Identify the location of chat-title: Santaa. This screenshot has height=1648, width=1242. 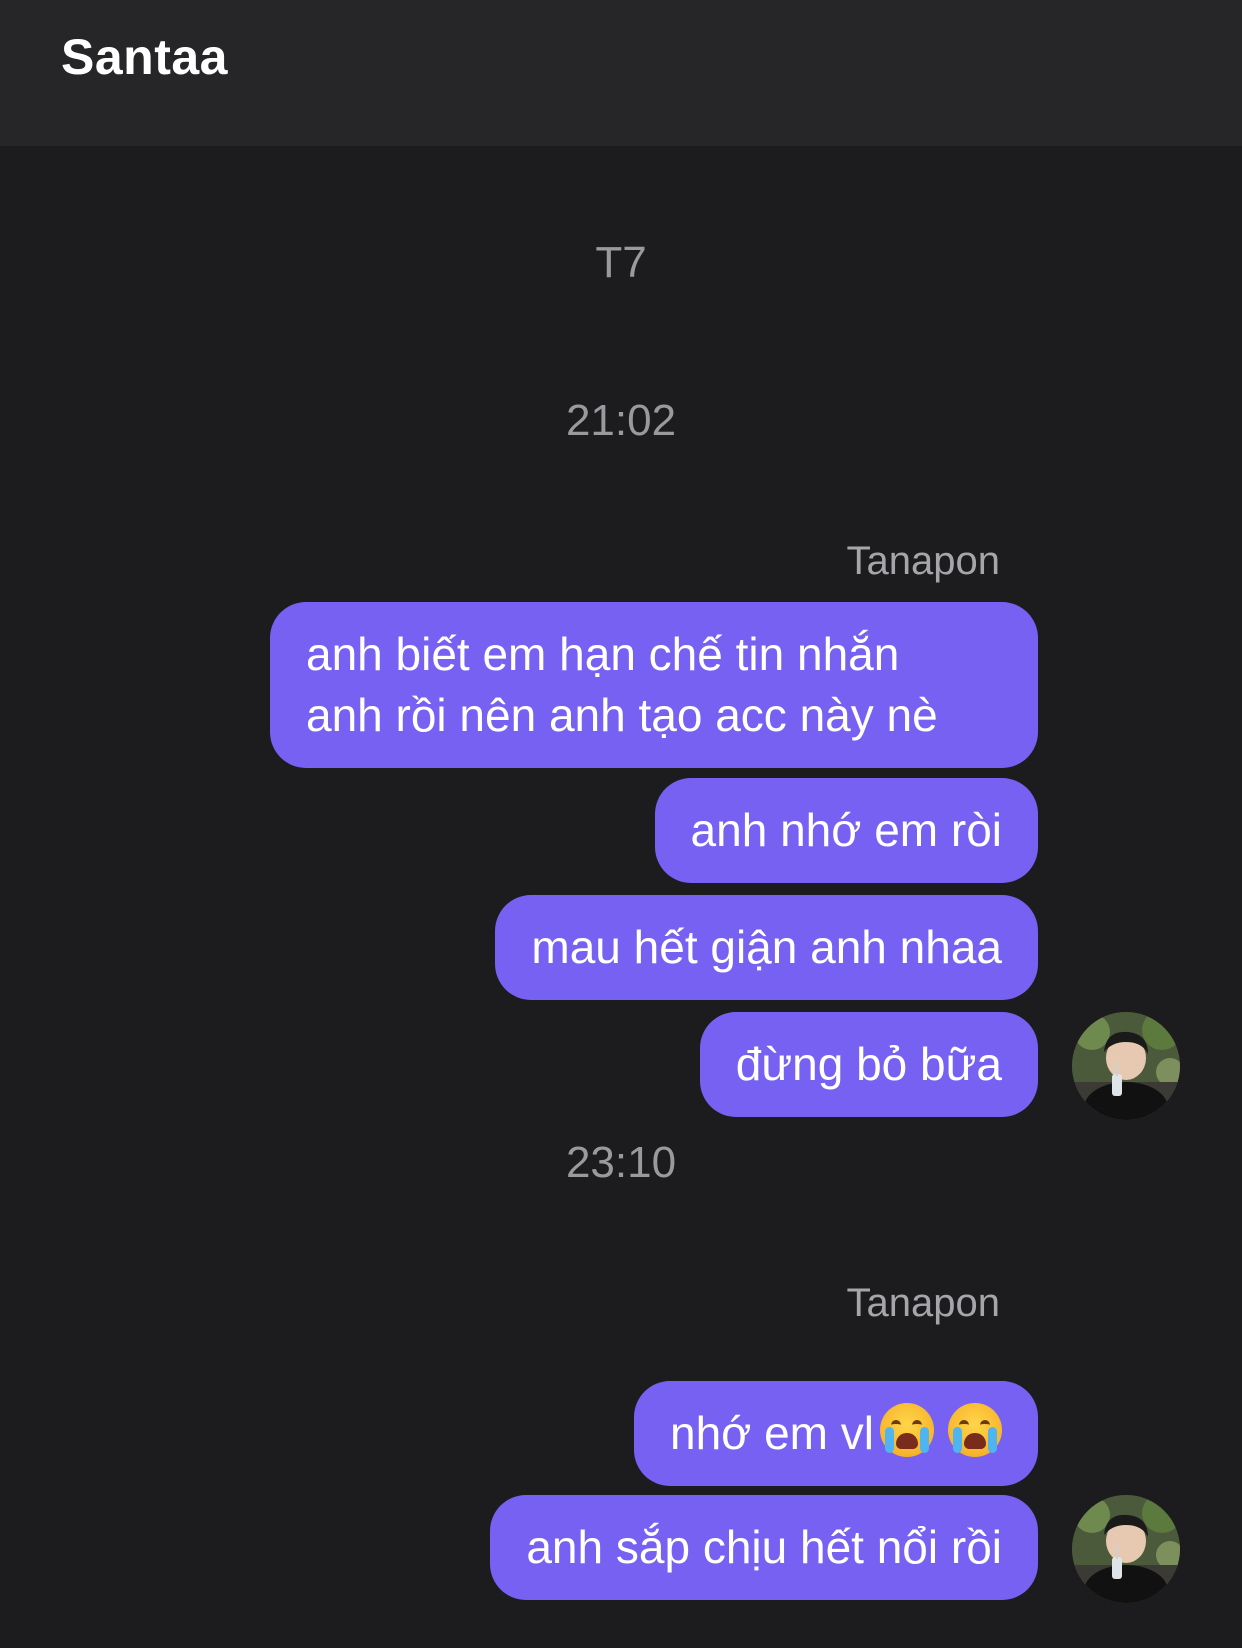
(144, 57).